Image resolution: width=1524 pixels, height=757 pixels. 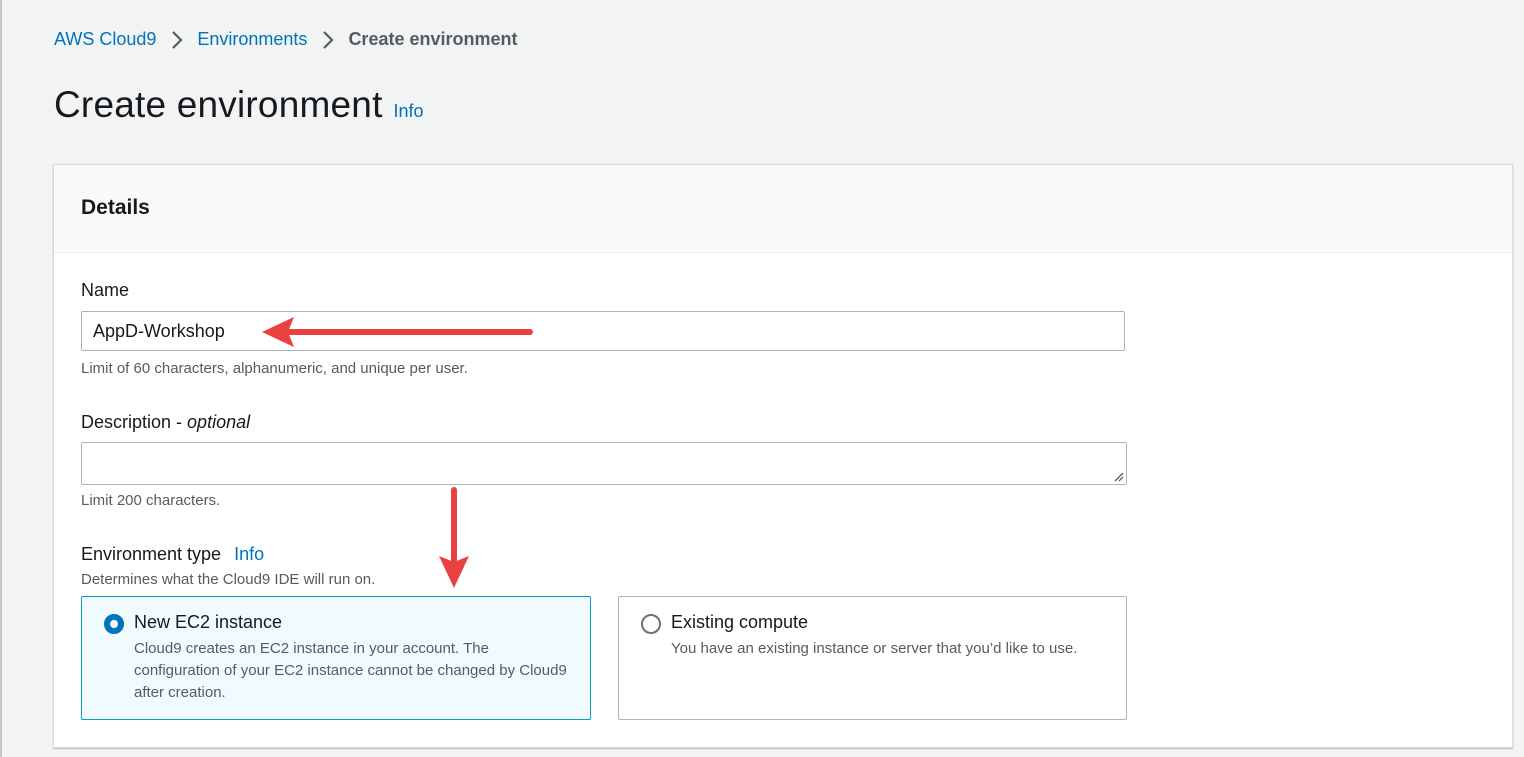 What do you see at coordinates (409, 111) in the screenshot?
I see `page-info-link: Info` at bounding box center [409, 111].